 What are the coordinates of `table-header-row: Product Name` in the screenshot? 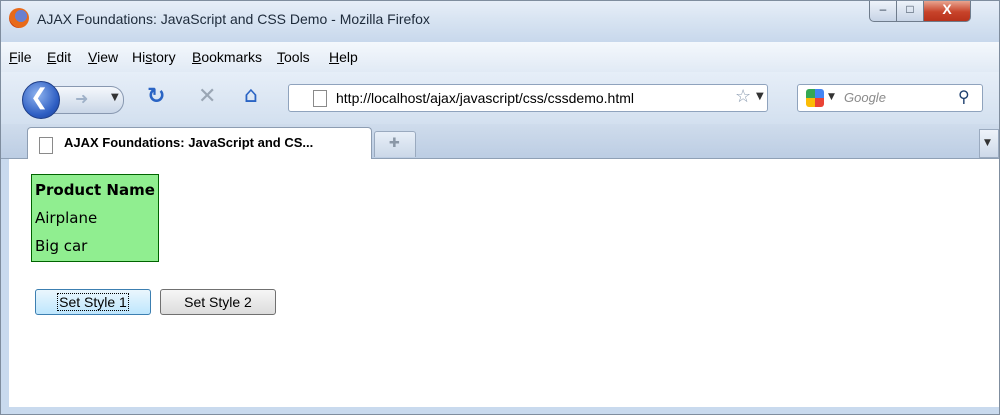 It's located at (95, 190).